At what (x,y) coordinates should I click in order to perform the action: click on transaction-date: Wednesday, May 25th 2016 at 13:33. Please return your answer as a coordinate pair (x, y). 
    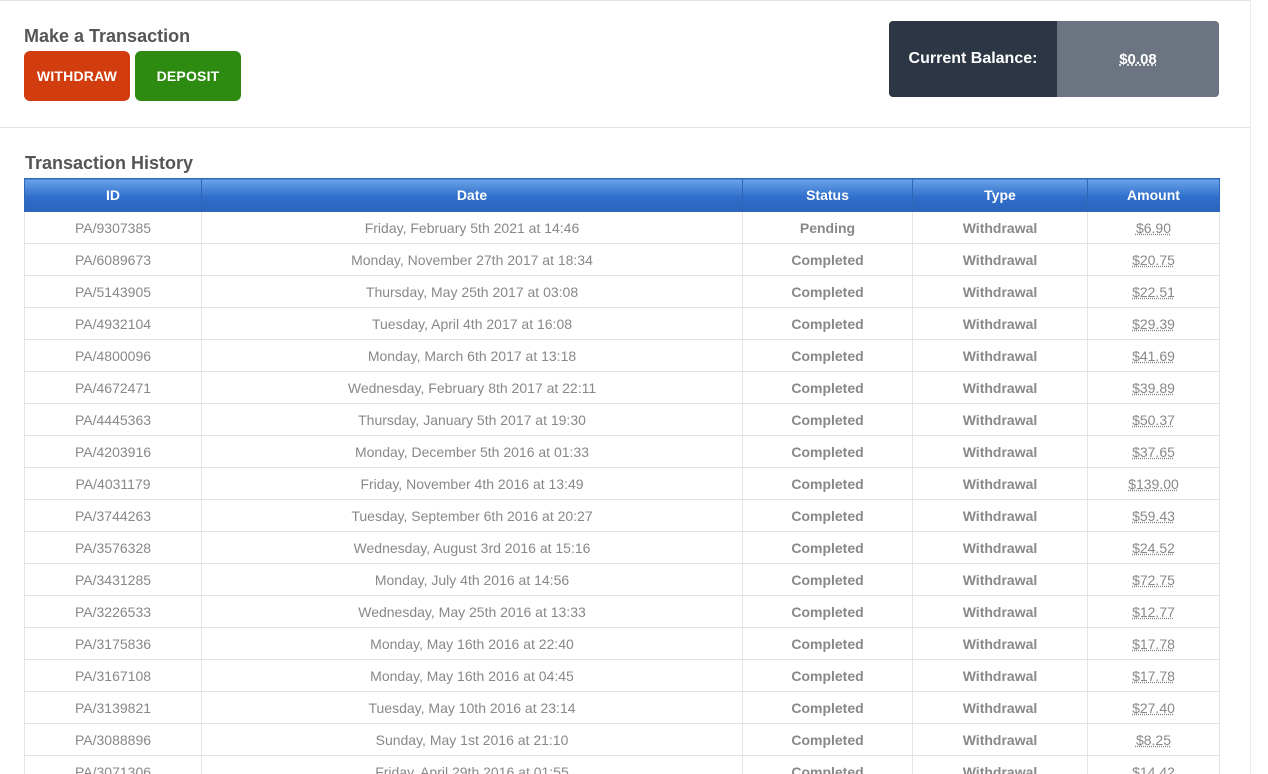
    Looking at the image, I should click on (472, 611).